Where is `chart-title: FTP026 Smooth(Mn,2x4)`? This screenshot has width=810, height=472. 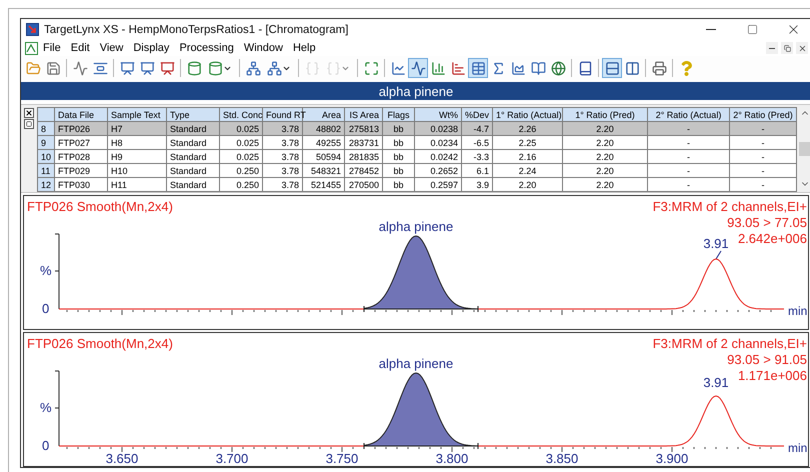
chart-title: FTP026 Smooth(Mn,2x4) is located at coordinates (100, 343).